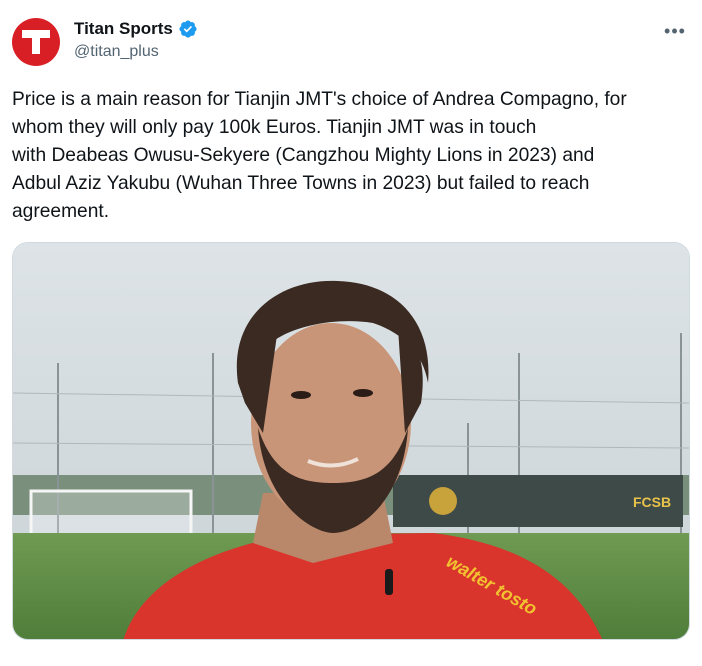 Image resolution: width=702 pixels, height=666 pixels. I want to click on author-display-name: Titan Sports, so click(123, 29).